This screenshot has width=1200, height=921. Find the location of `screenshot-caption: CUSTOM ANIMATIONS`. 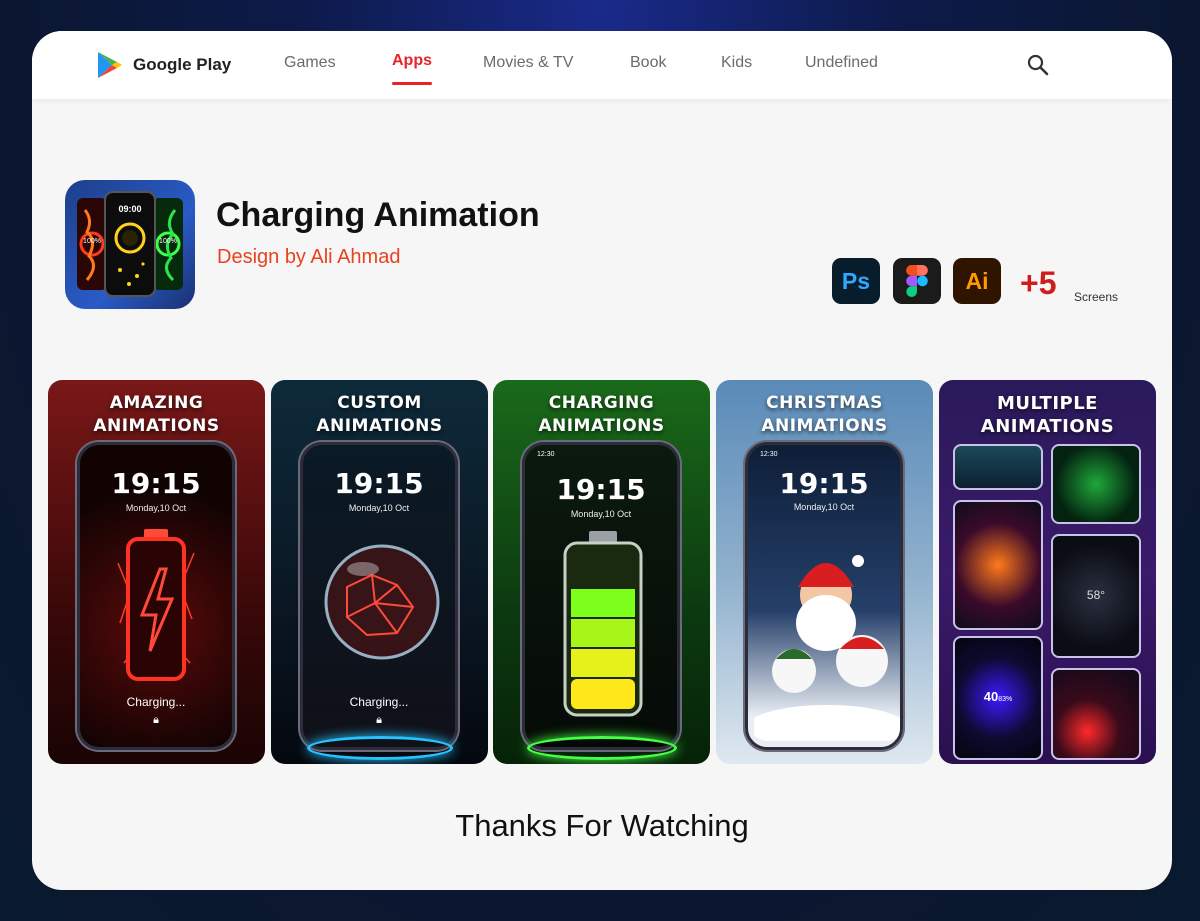

screenshot-caption: CUSTOM ANIMATIONS is located at coordinates (379, 414).